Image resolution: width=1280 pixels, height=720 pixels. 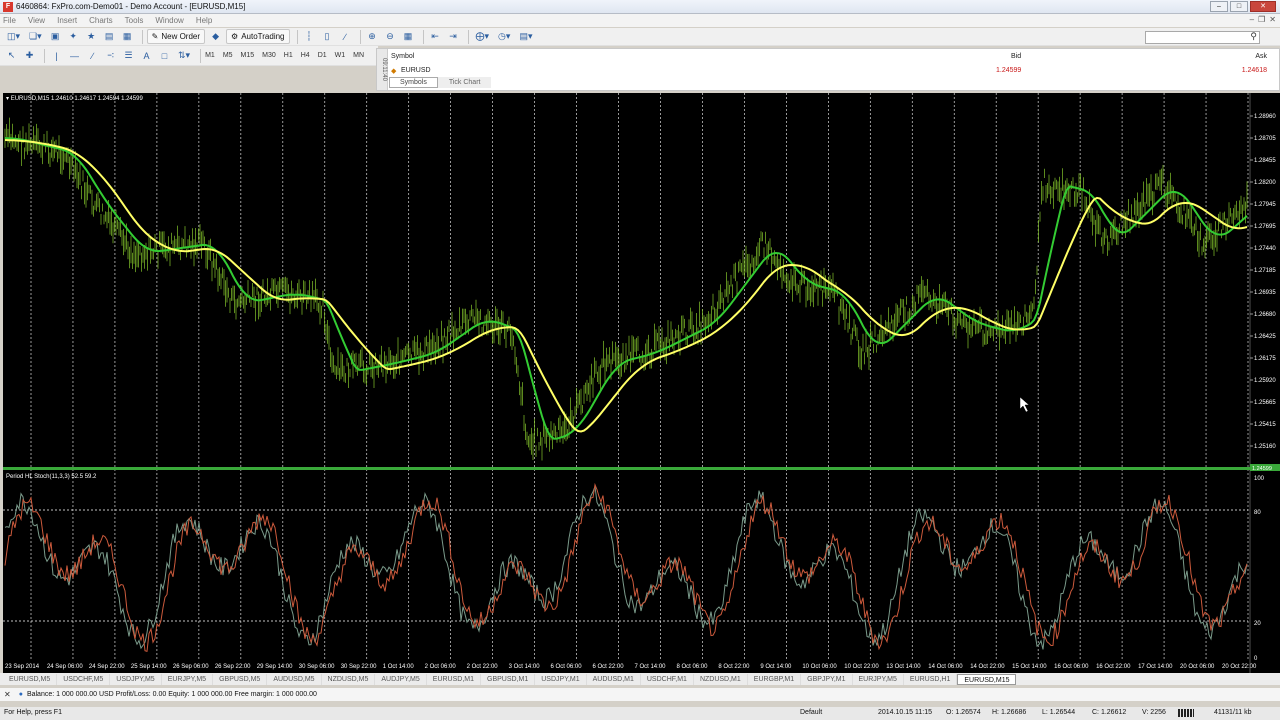 I want to click on timeframe-d1: D1, so click(x=322, y=55).